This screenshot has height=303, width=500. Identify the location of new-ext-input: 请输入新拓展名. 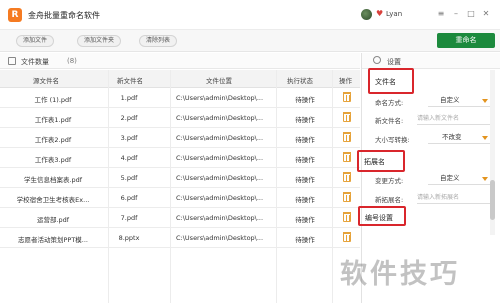
(454, 198).